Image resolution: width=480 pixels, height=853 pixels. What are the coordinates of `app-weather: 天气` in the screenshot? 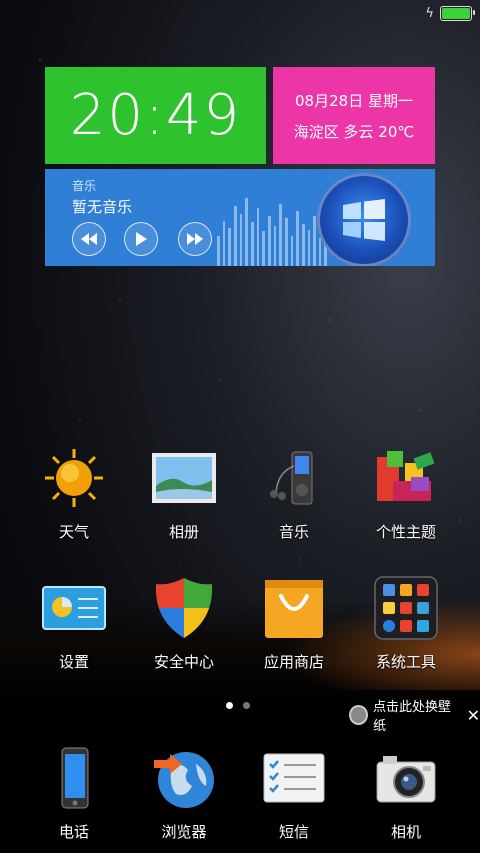 It's located at (74, 493).